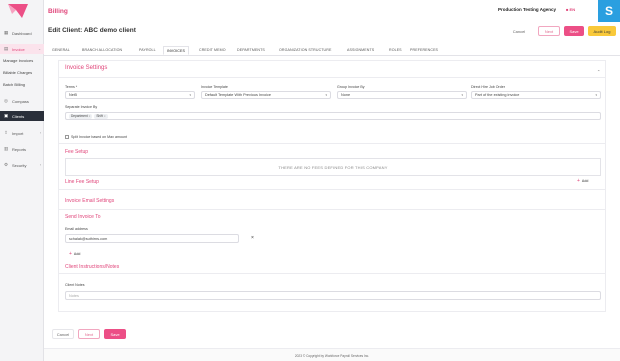 This screenshot has height=361, width=620. Describe the element at coordinates (74, 254) in the screenshot. I see `add-email-button: + Add` at that location.